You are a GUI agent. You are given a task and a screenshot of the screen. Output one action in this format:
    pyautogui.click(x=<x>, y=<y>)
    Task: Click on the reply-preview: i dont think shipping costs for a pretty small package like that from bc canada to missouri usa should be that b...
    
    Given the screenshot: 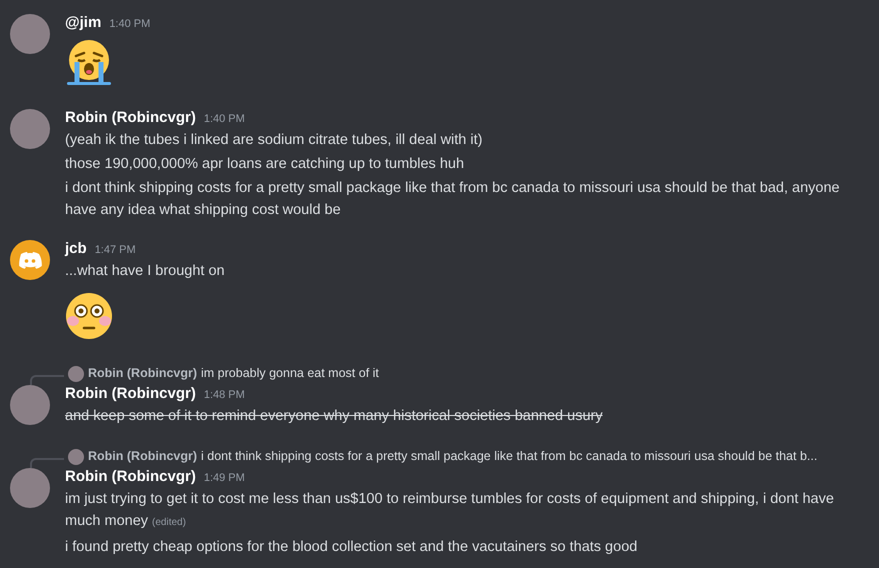 What is the action you would take?
    pyautogui.click(x=509, y=456)
    